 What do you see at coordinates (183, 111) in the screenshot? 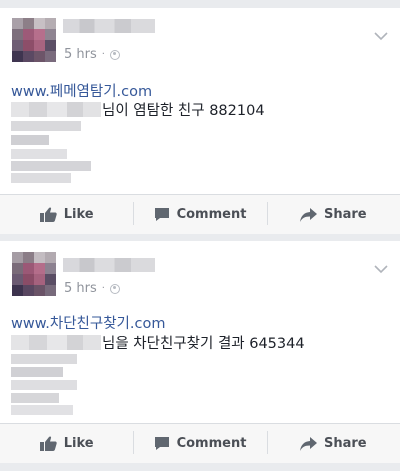
I see `post-text: 님이 염탐한 친구 882104` at bounding box center [183, 111].